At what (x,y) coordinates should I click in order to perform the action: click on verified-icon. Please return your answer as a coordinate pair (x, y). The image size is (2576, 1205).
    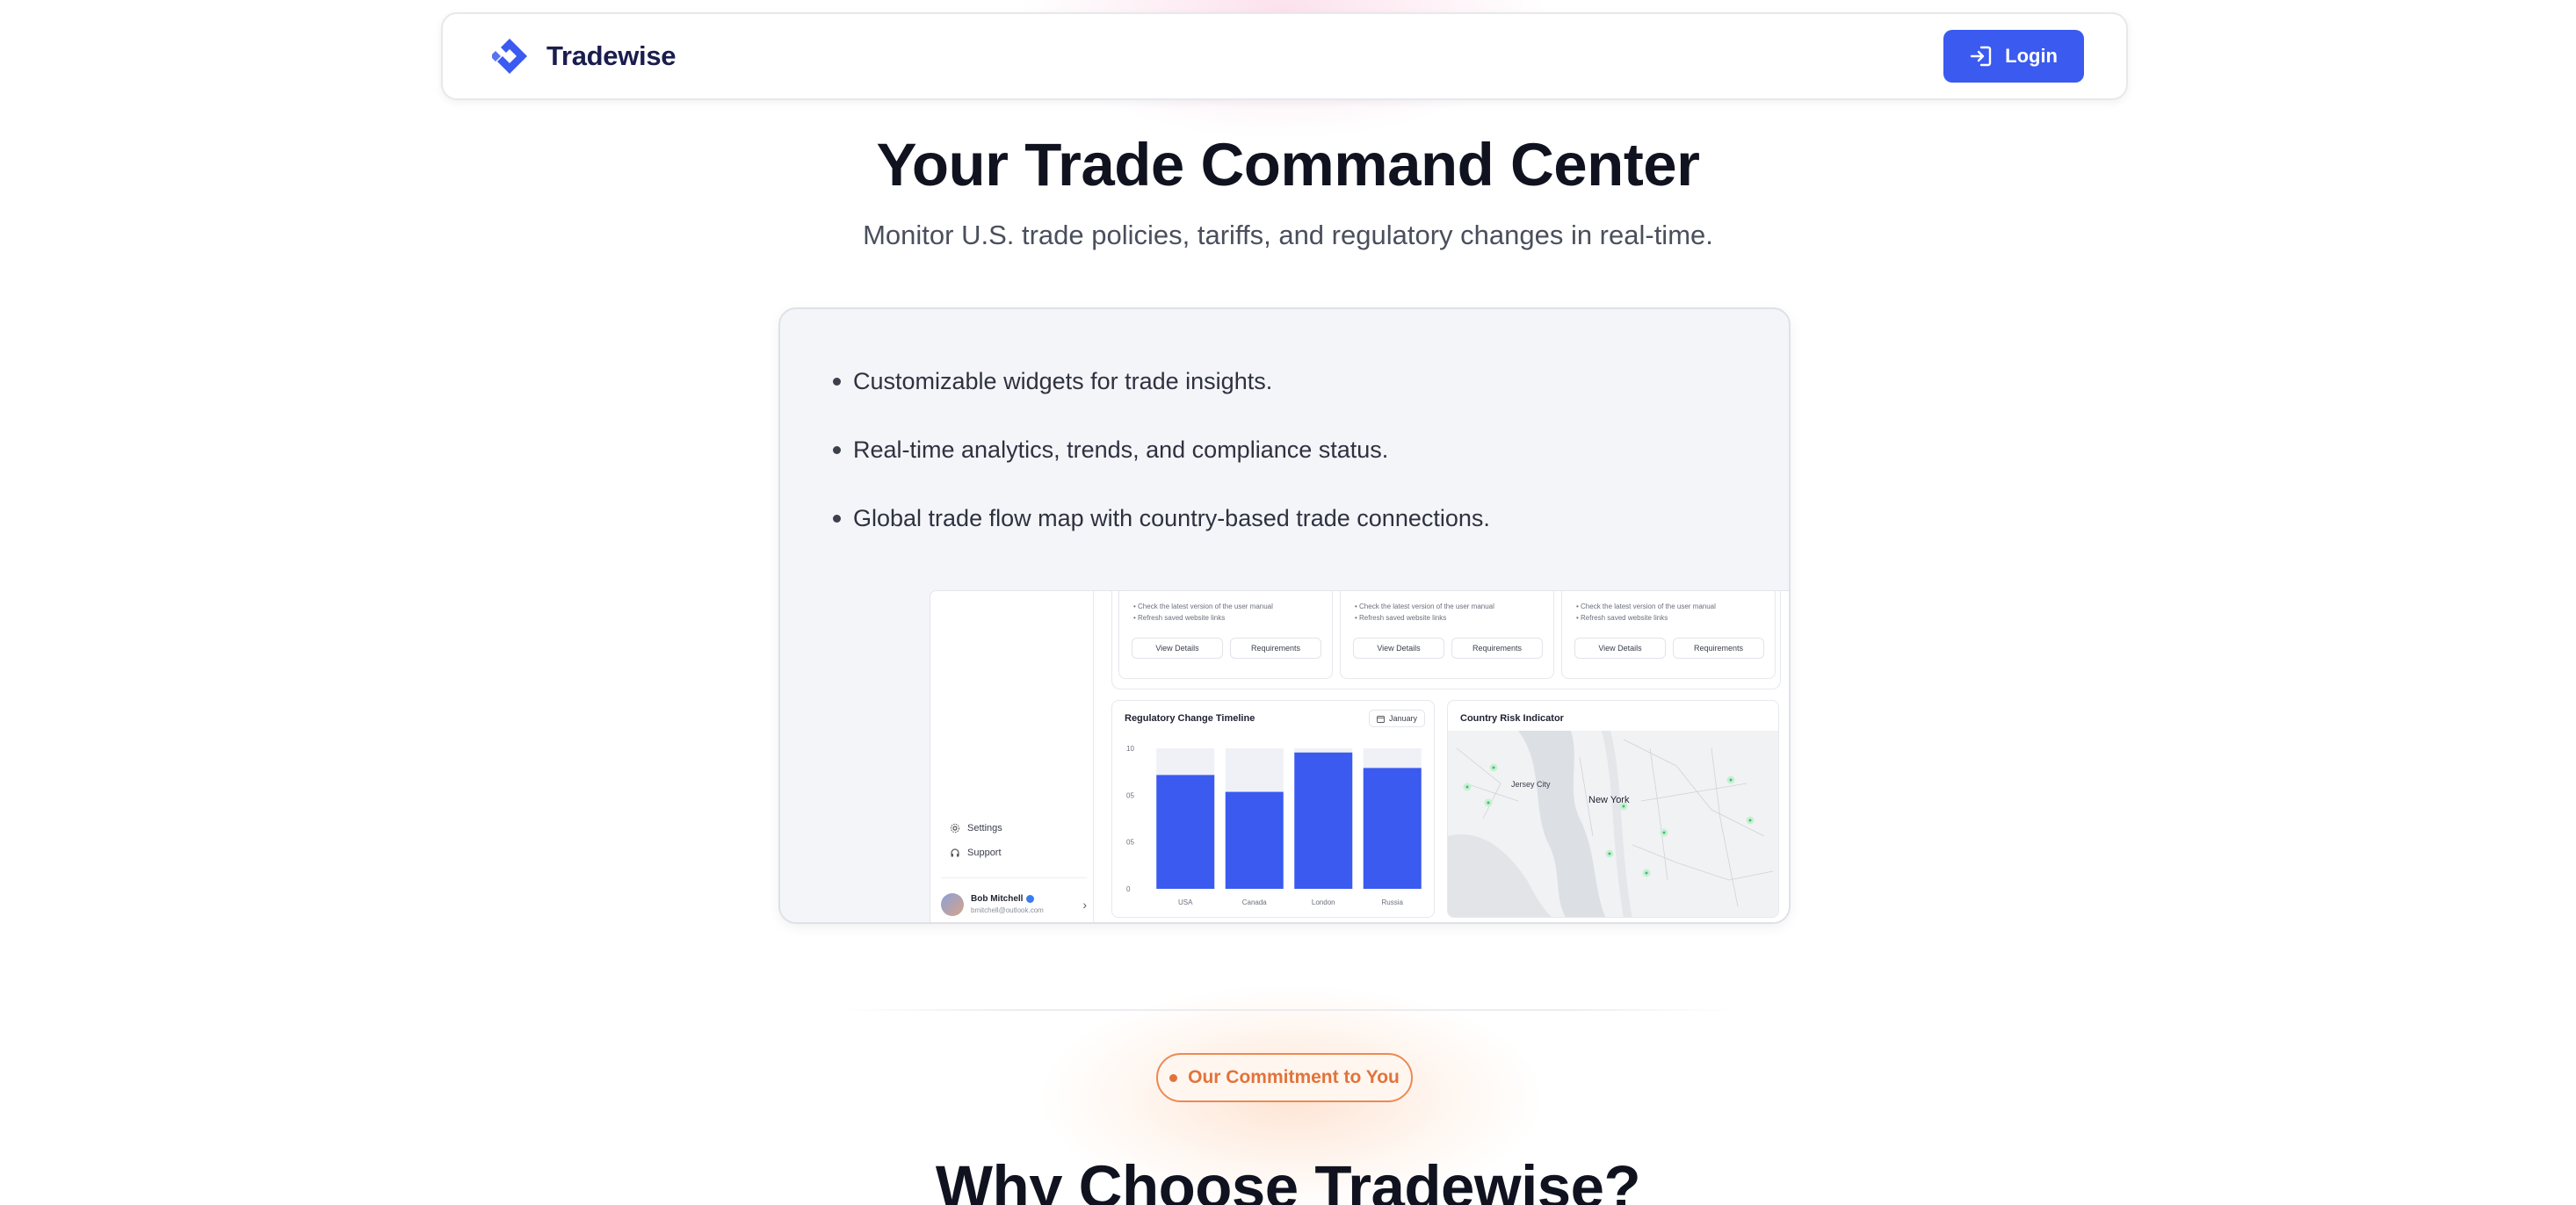
    Looking at the image, I should click on (1030, 899).